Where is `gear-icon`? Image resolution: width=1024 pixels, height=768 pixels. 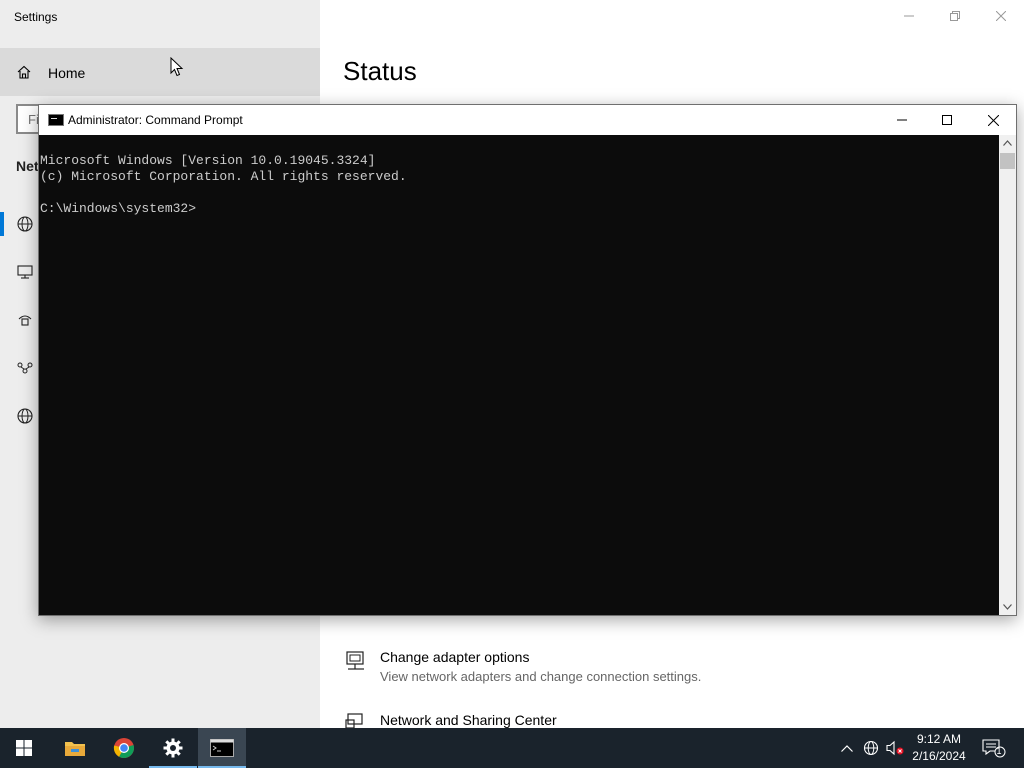 gear-icon is located at coordinates (173, 748).